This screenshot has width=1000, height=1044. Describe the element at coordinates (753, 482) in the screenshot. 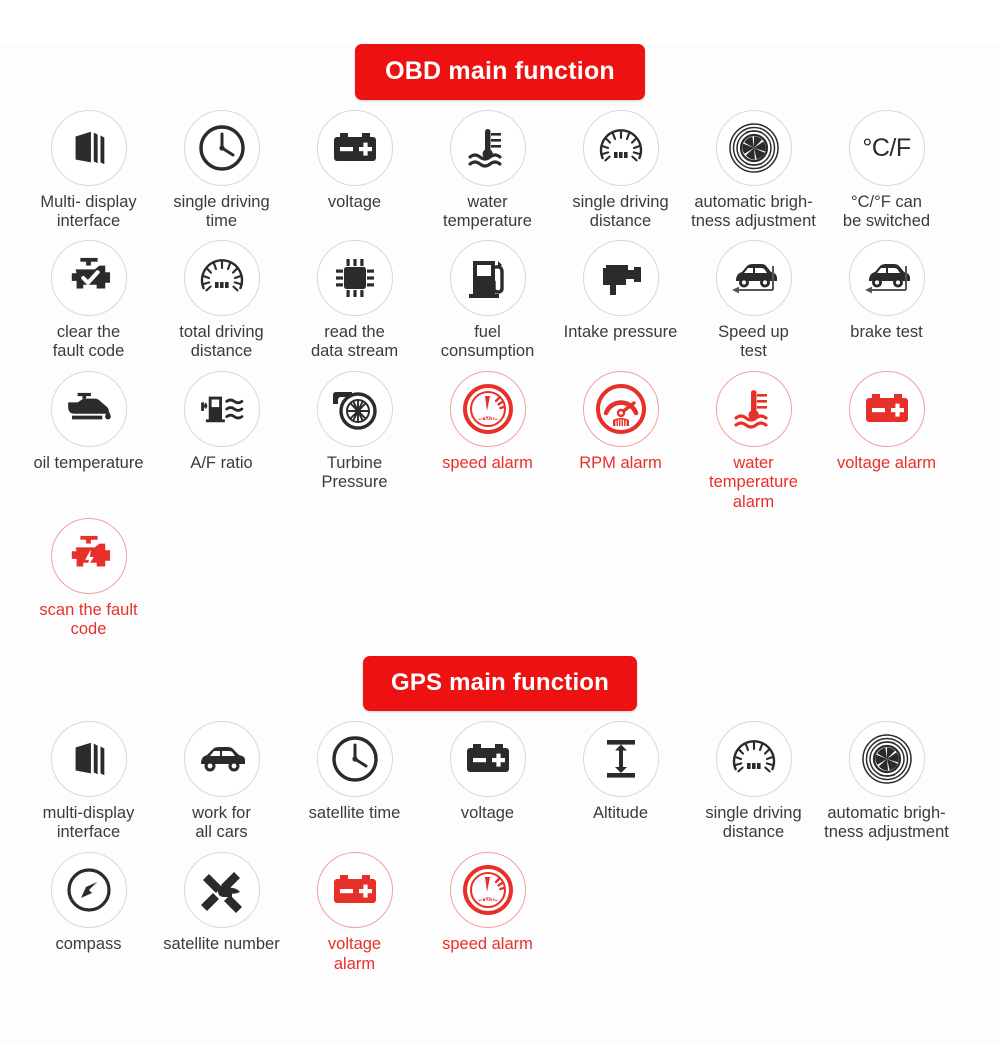

I see `feature-label: water temperature alarm` at that location.